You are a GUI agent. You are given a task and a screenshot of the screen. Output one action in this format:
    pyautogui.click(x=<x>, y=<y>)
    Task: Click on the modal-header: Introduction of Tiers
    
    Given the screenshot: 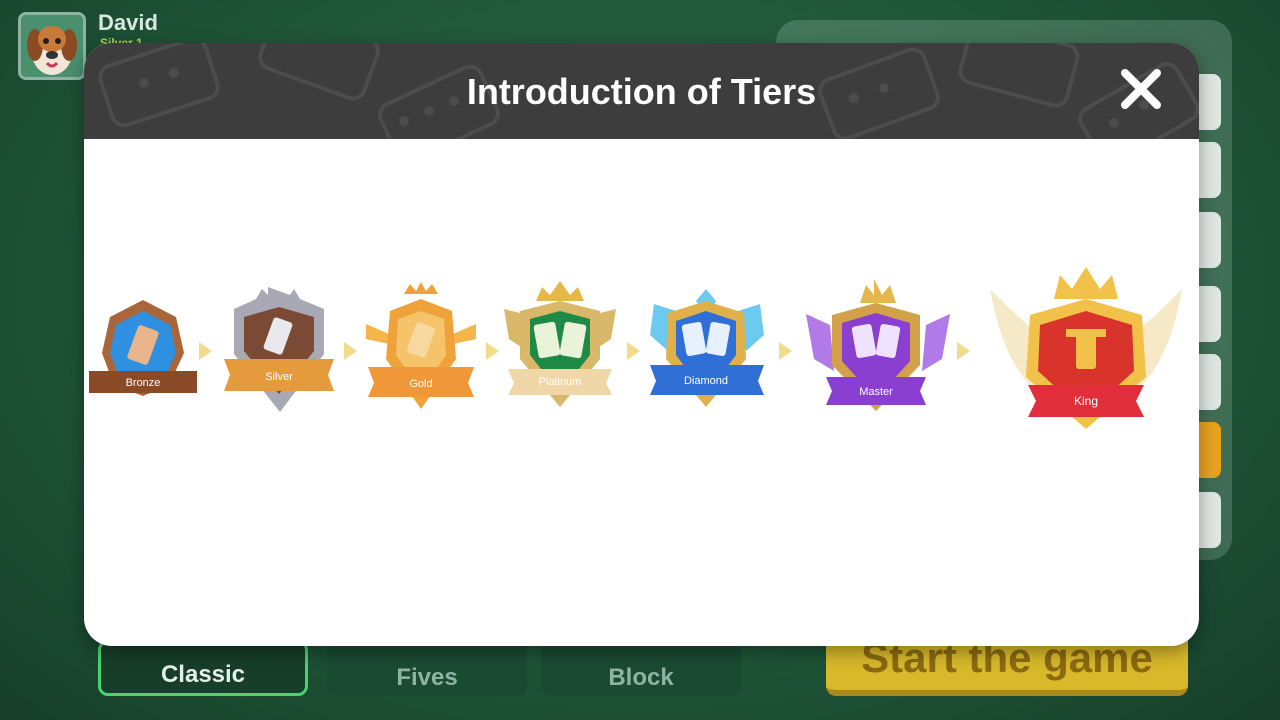 What is the action you would take?
    pyautogui.click(x=641, y=91)
    